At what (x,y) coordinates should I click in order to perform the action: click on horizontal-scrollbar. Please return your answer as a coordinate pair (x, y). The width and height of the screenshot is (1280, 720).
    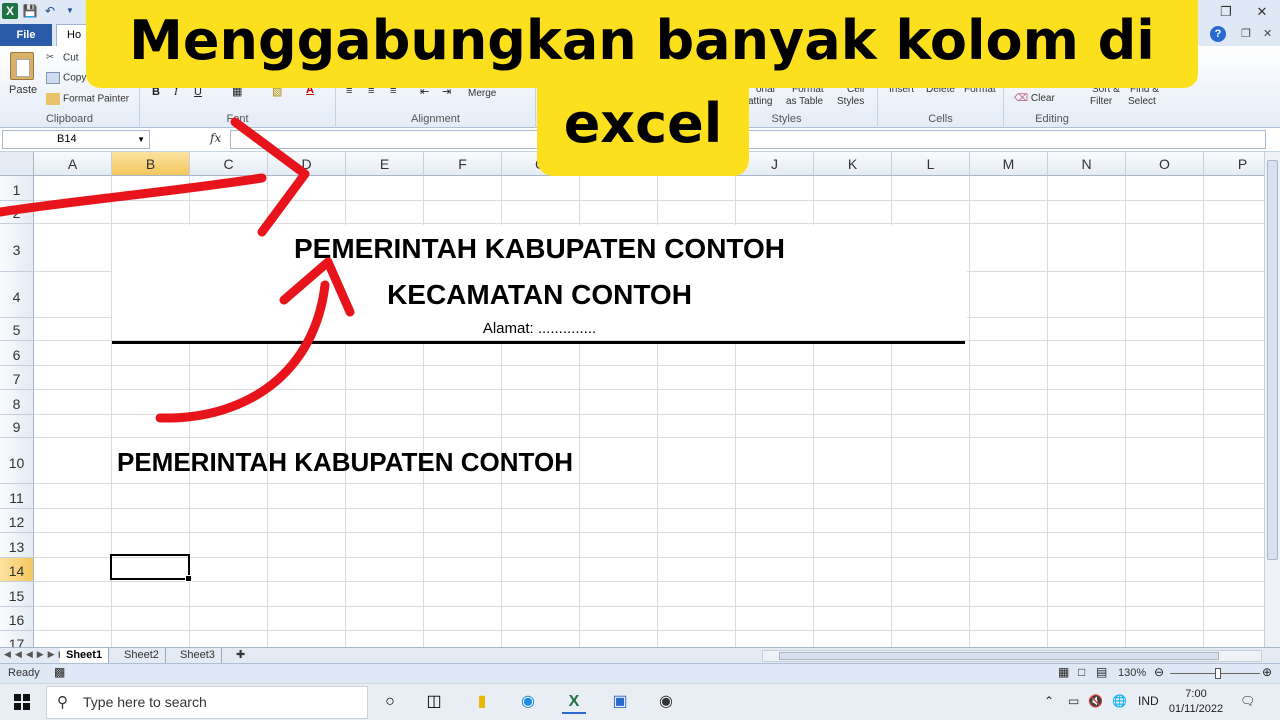
    Looking at the image, I should click on (1012, 656).